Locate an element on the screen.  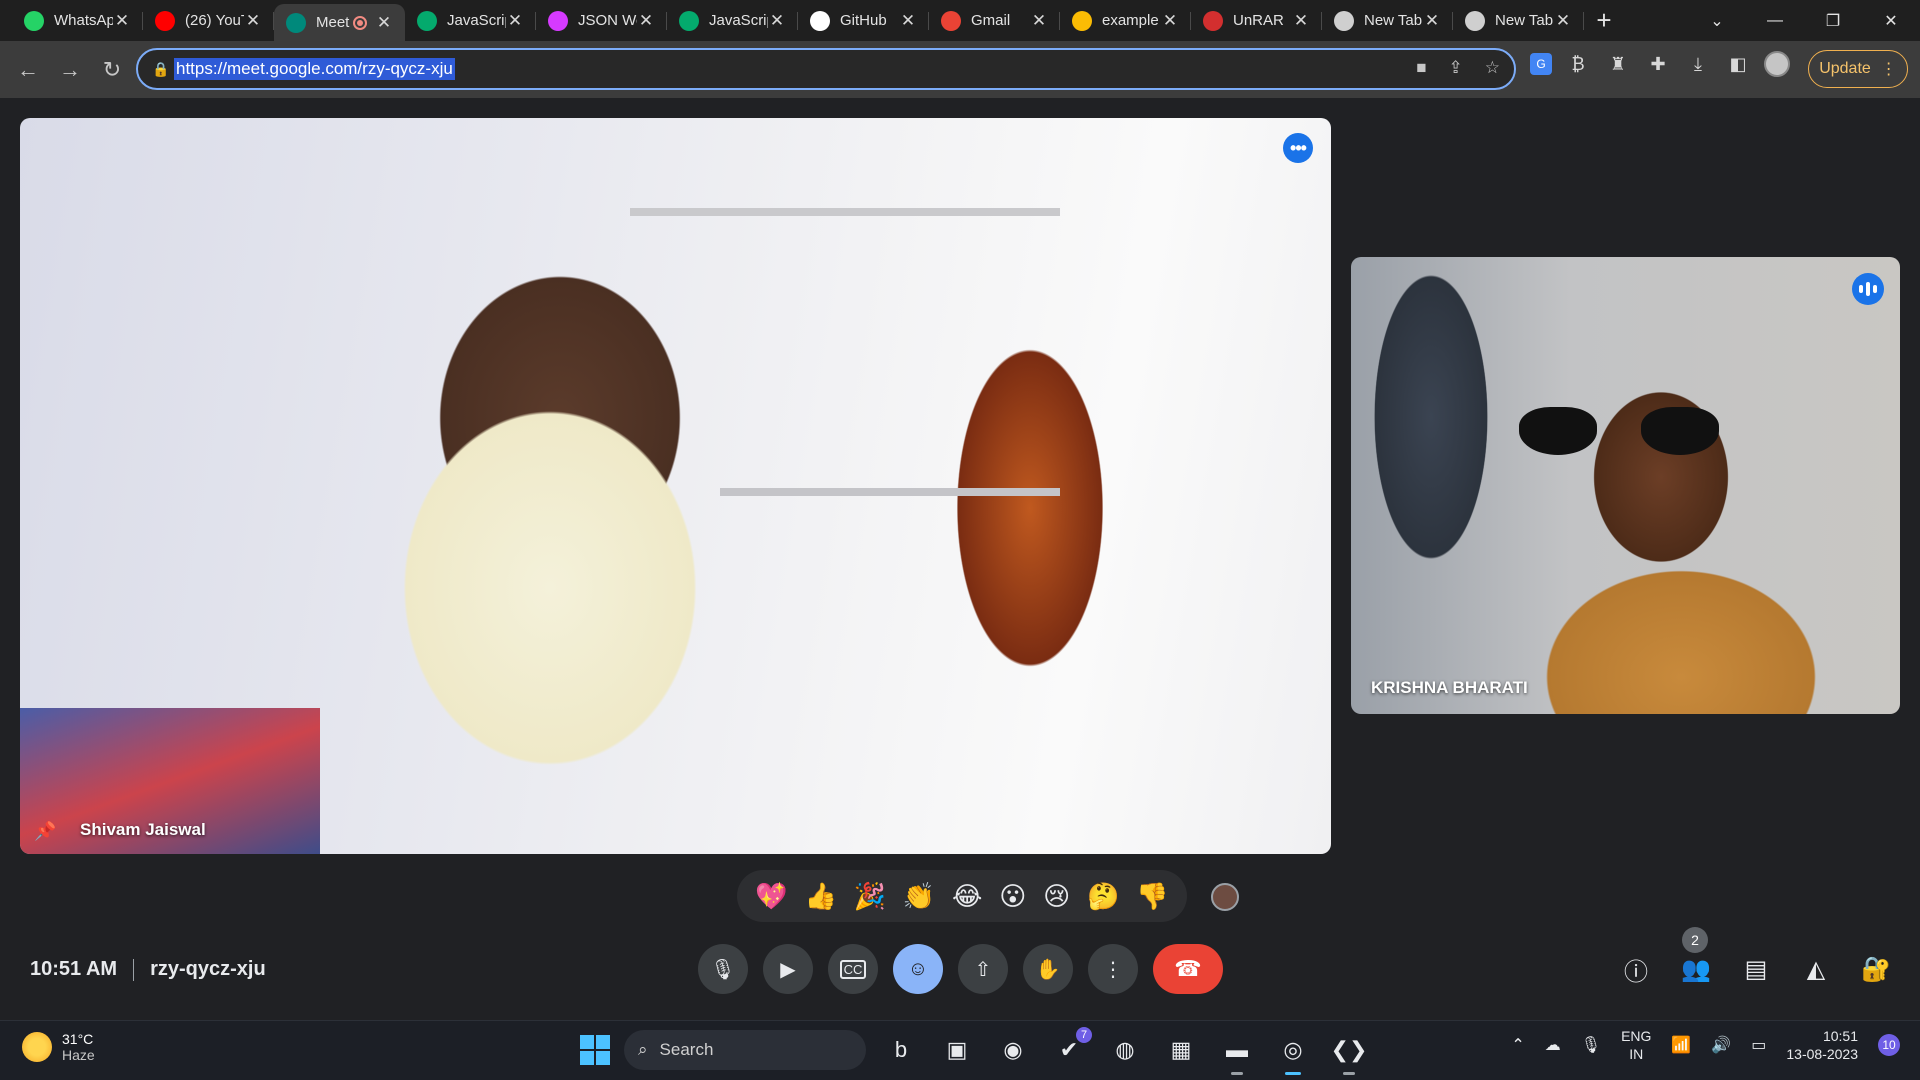
taskbar-search: ⌕ Search is located at coordinates (745, 1050).